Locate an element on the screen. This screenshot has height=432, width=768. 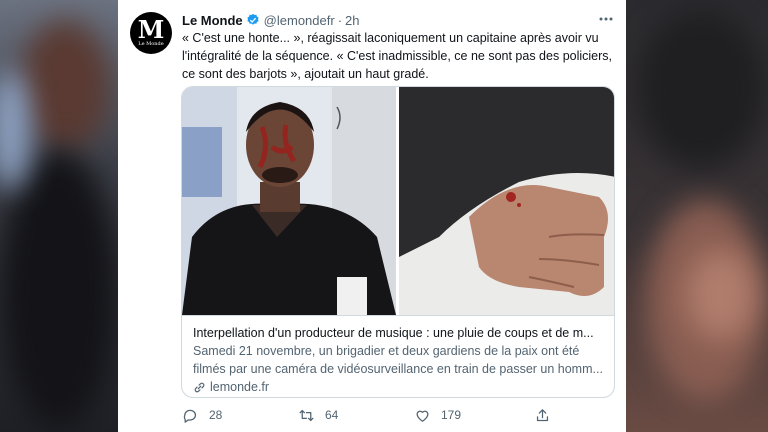
share-icon is located at coordinates (542, 414).